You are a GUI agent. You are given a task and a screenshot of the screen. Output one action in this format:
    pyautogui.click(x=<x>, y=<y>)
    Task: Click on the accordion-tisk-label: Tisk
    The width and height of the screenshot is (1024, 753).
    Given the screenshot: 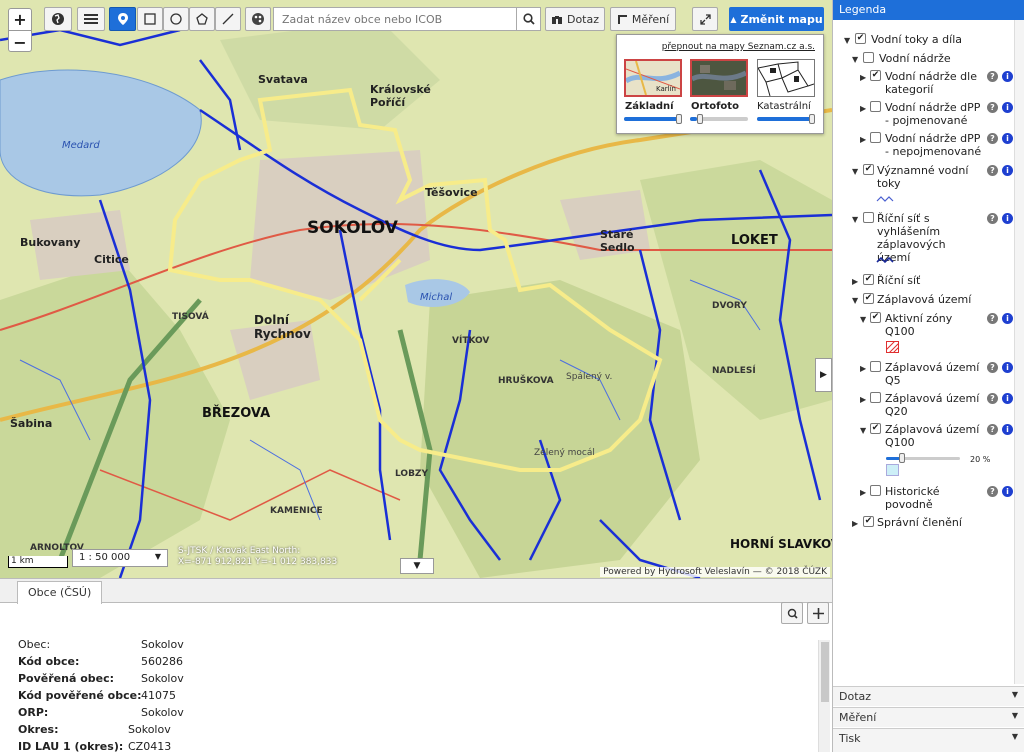 What is the action you would take?
    pyautogui.click(x=850, y=738)
    